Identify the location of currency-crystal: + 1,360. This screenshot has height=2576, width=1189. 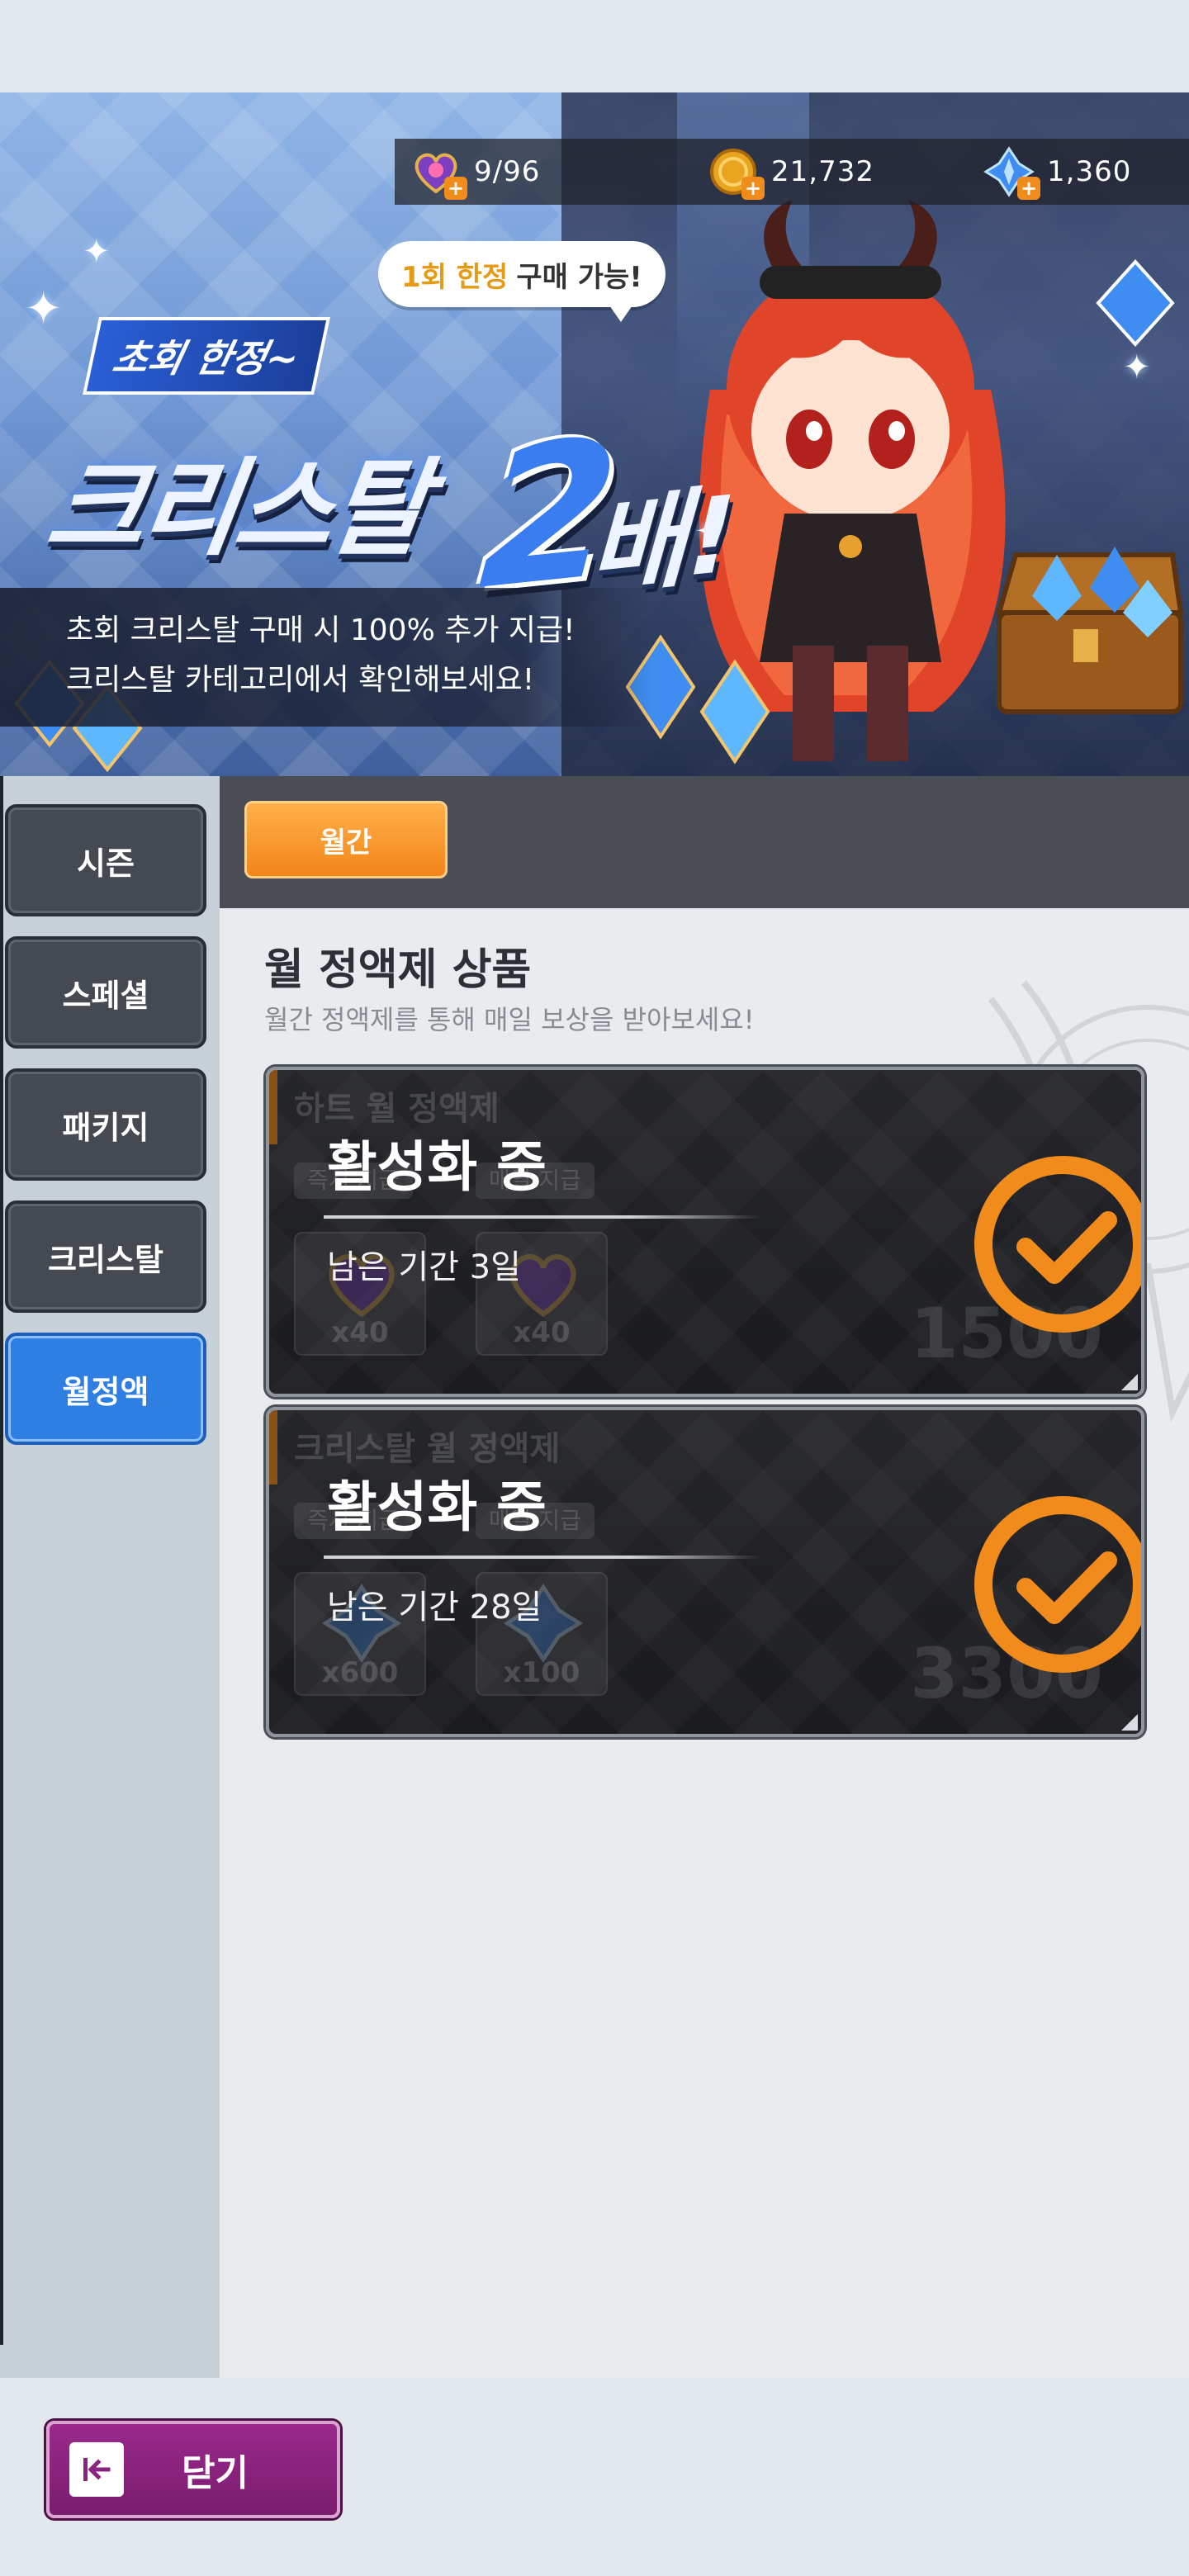
(1057, 172).